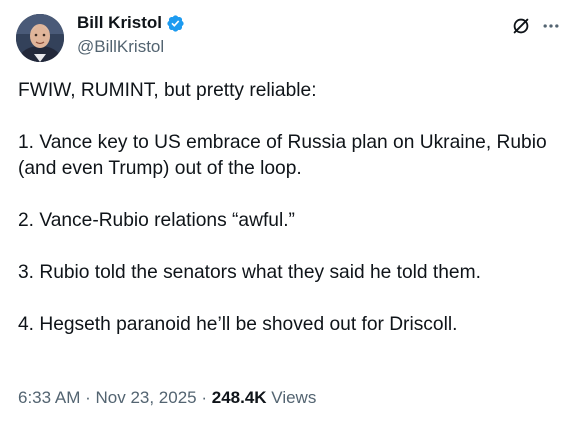  What do you see at coordinates (120, 47) in the screenshot?
I see `author-handle: @BillKristol` at bounding box center [120, 47].